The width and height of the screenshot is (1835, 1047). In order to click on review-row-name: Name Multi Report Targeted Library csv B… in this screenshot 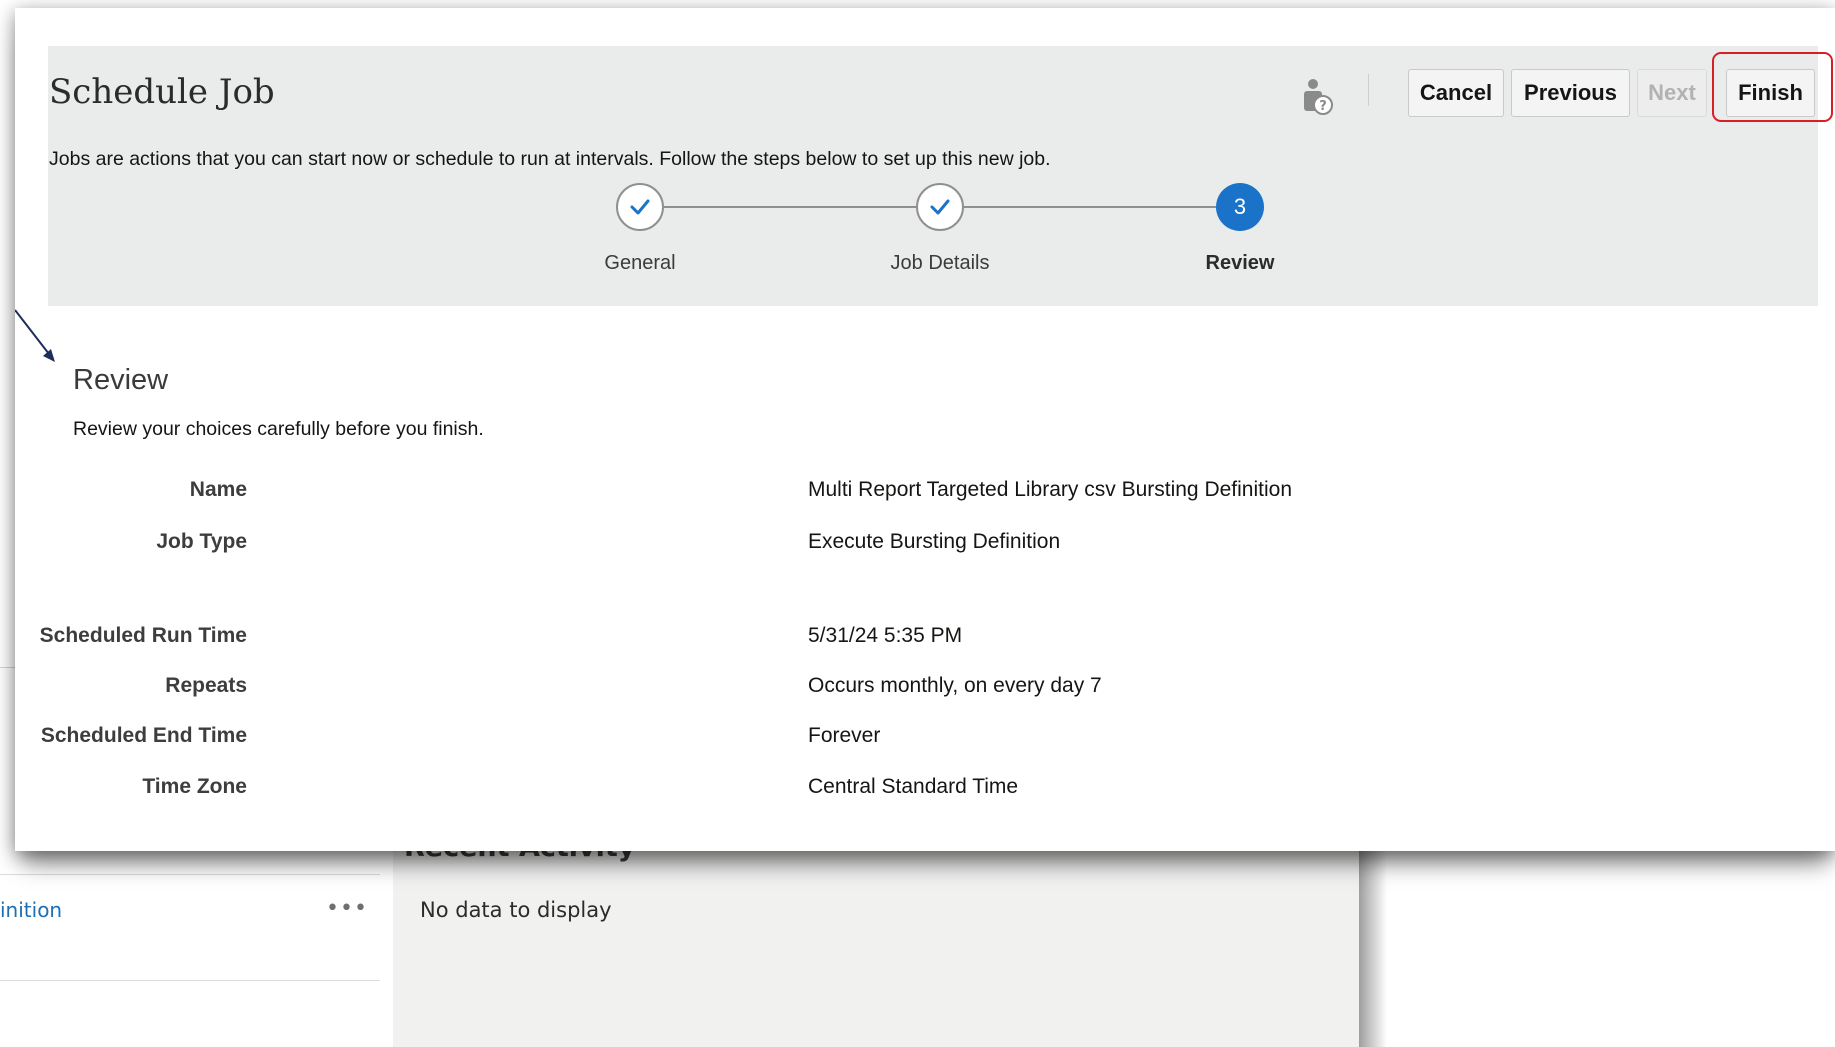, I will do `click(715, 493)`.